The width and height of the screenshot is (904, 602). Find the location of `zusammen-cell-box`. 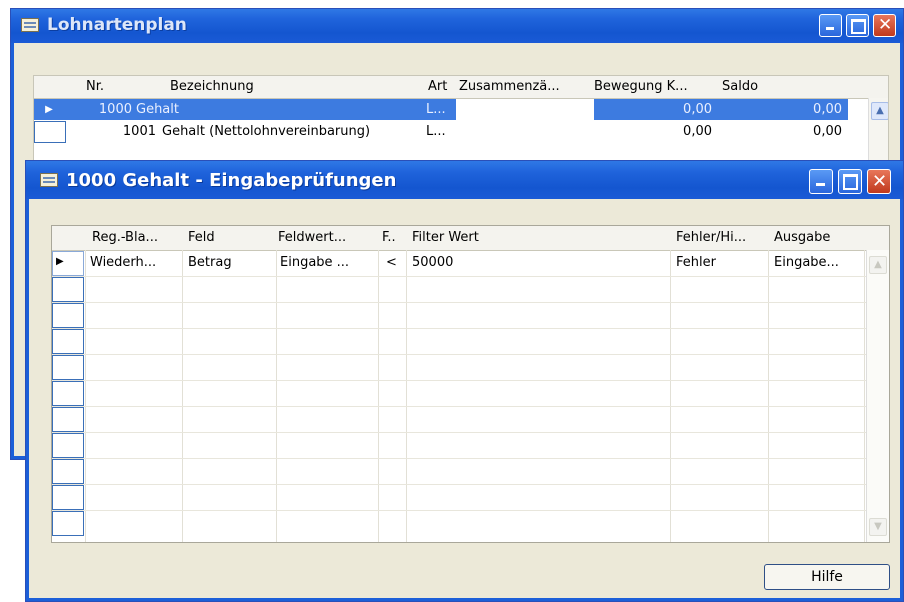

zusammen-cell-box is located at coordinates (525, 109).